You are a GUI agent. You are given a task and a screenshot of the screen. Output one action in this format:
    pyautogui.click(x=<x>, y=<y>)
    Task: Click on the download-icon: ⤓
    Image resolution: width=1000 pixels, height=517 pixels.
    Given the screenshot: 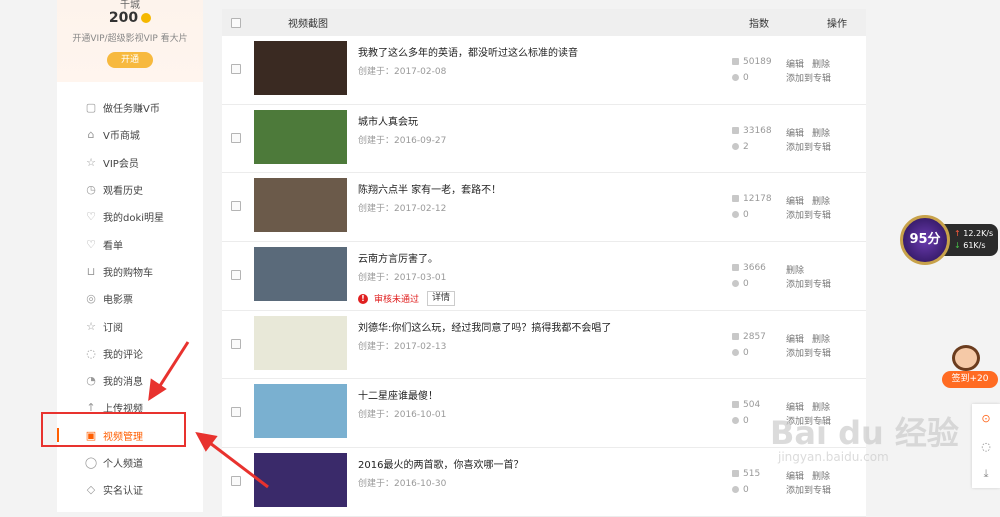 What is the action you would take?
    pyautogui.click(x=986, y=474)
    